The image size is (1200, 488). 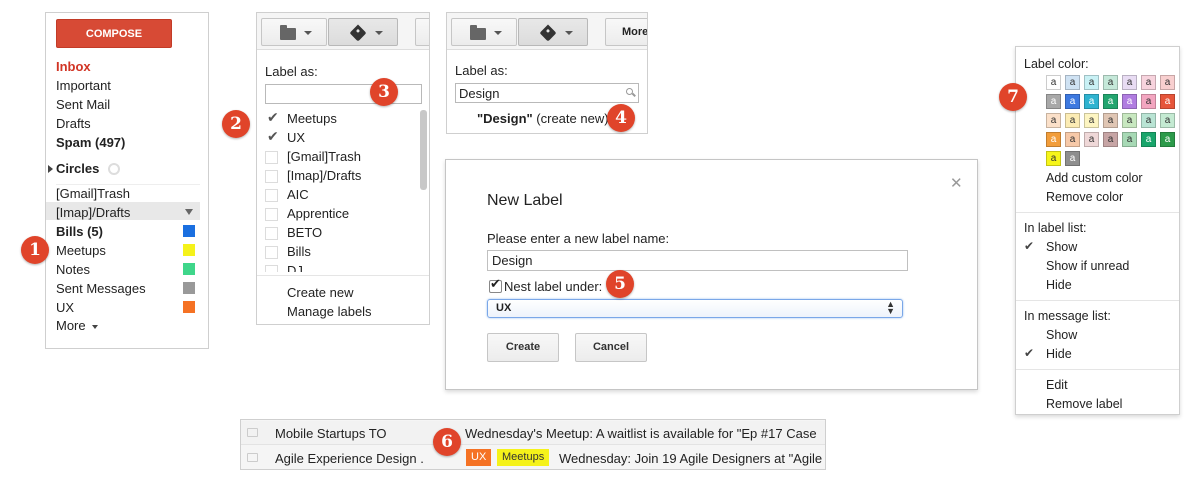 I want to click on label-option: ✔ UX, so click(x=340, y=138).